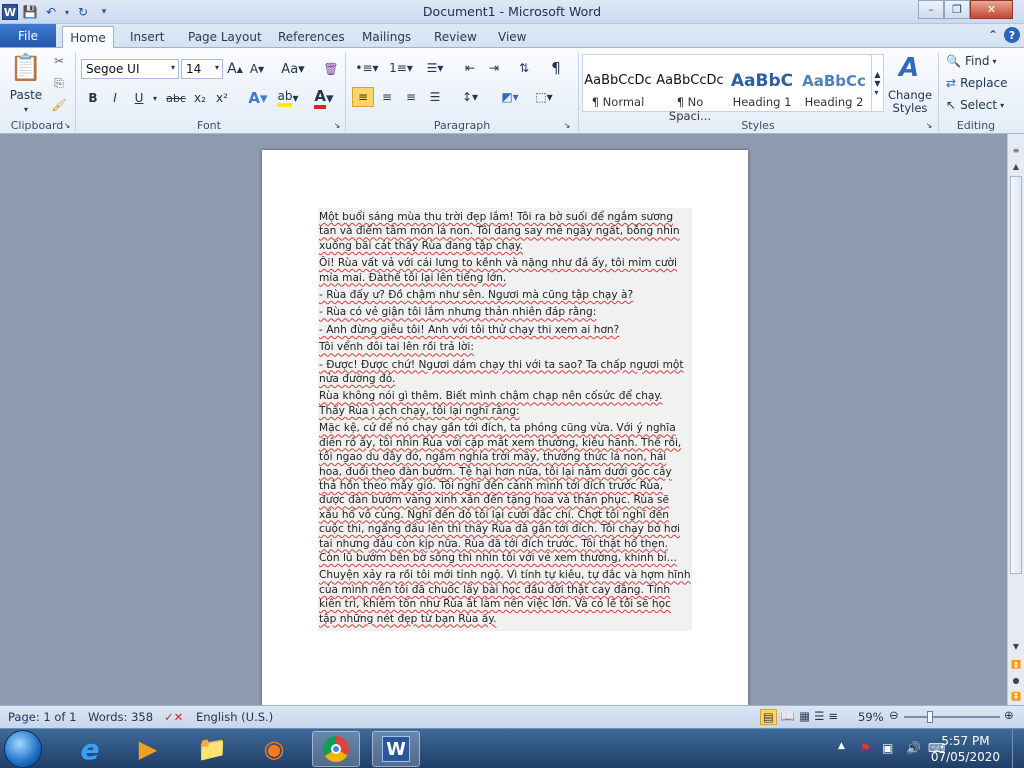 The height and width of the screenshot is (768, 1024). I want to click on paste-button: Paste, so click(26, 95).